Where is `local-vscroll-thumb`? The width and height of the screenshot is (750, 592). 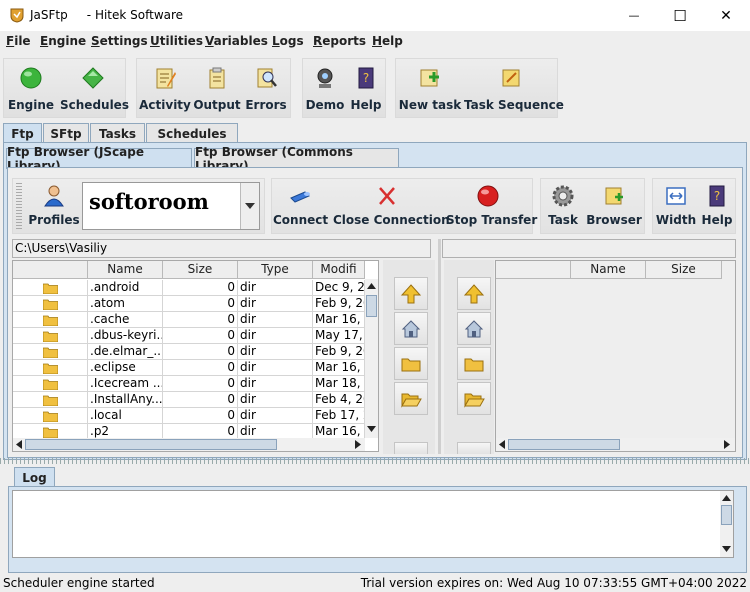 local-vscroll-thumb is located at coordinates (371, 306).